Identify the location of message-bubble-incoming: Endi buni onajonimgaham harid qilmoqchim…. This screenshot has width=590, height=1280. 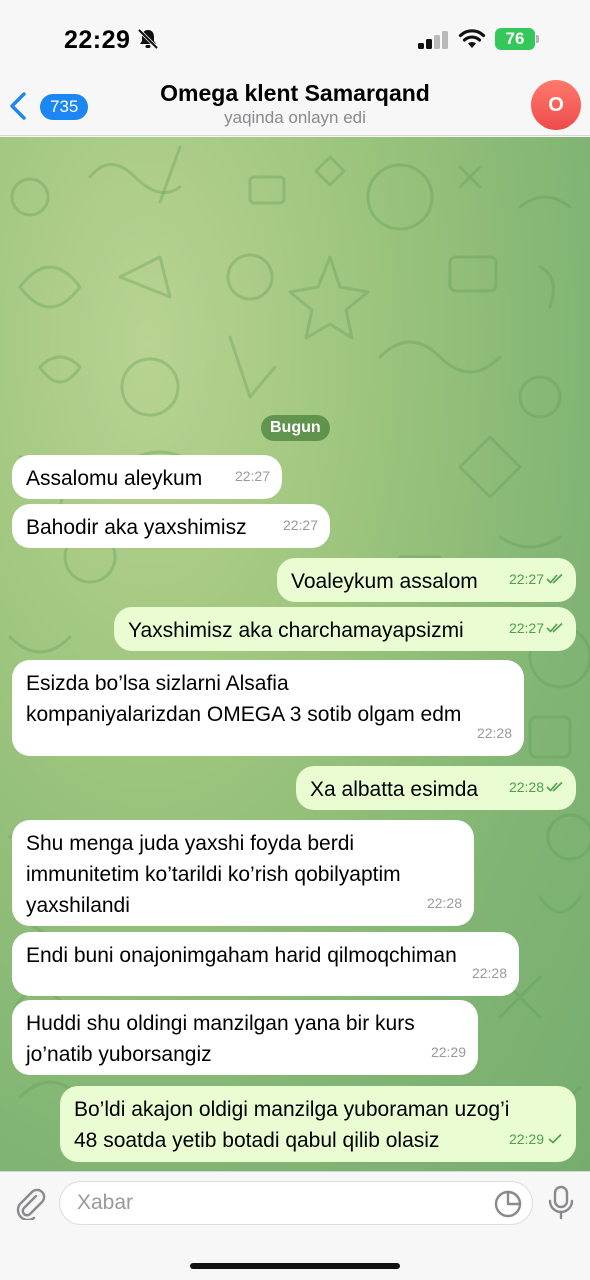
(265, 964).